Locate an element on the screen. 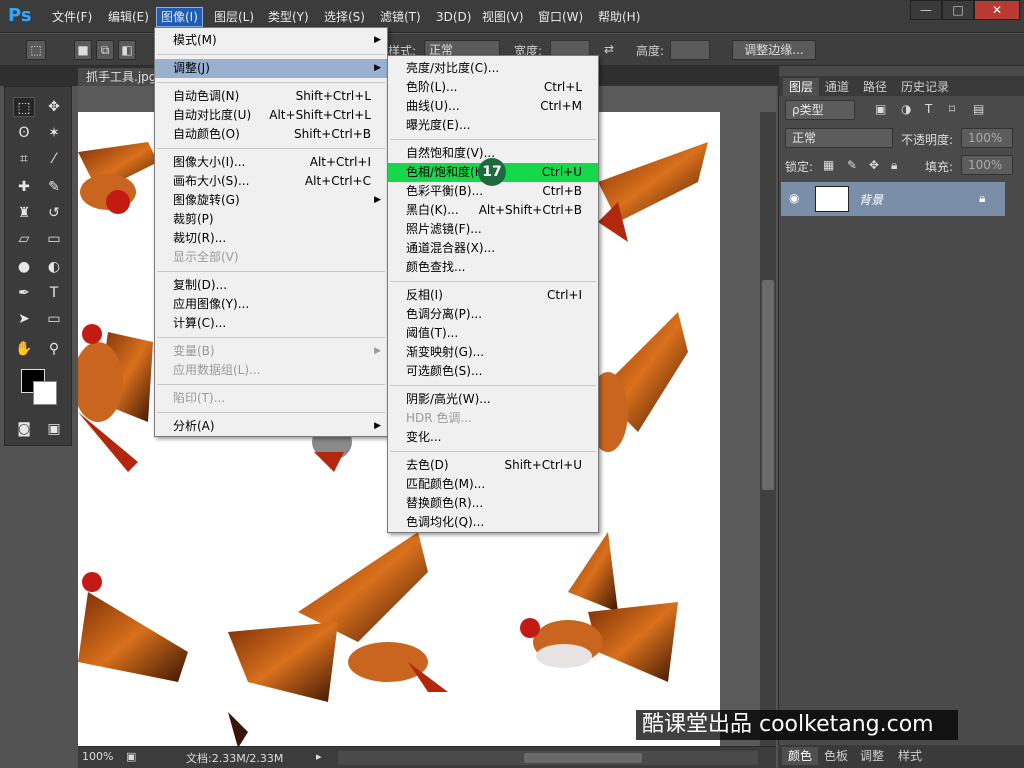  background-color-swatch is located at coordinates (45, 393).